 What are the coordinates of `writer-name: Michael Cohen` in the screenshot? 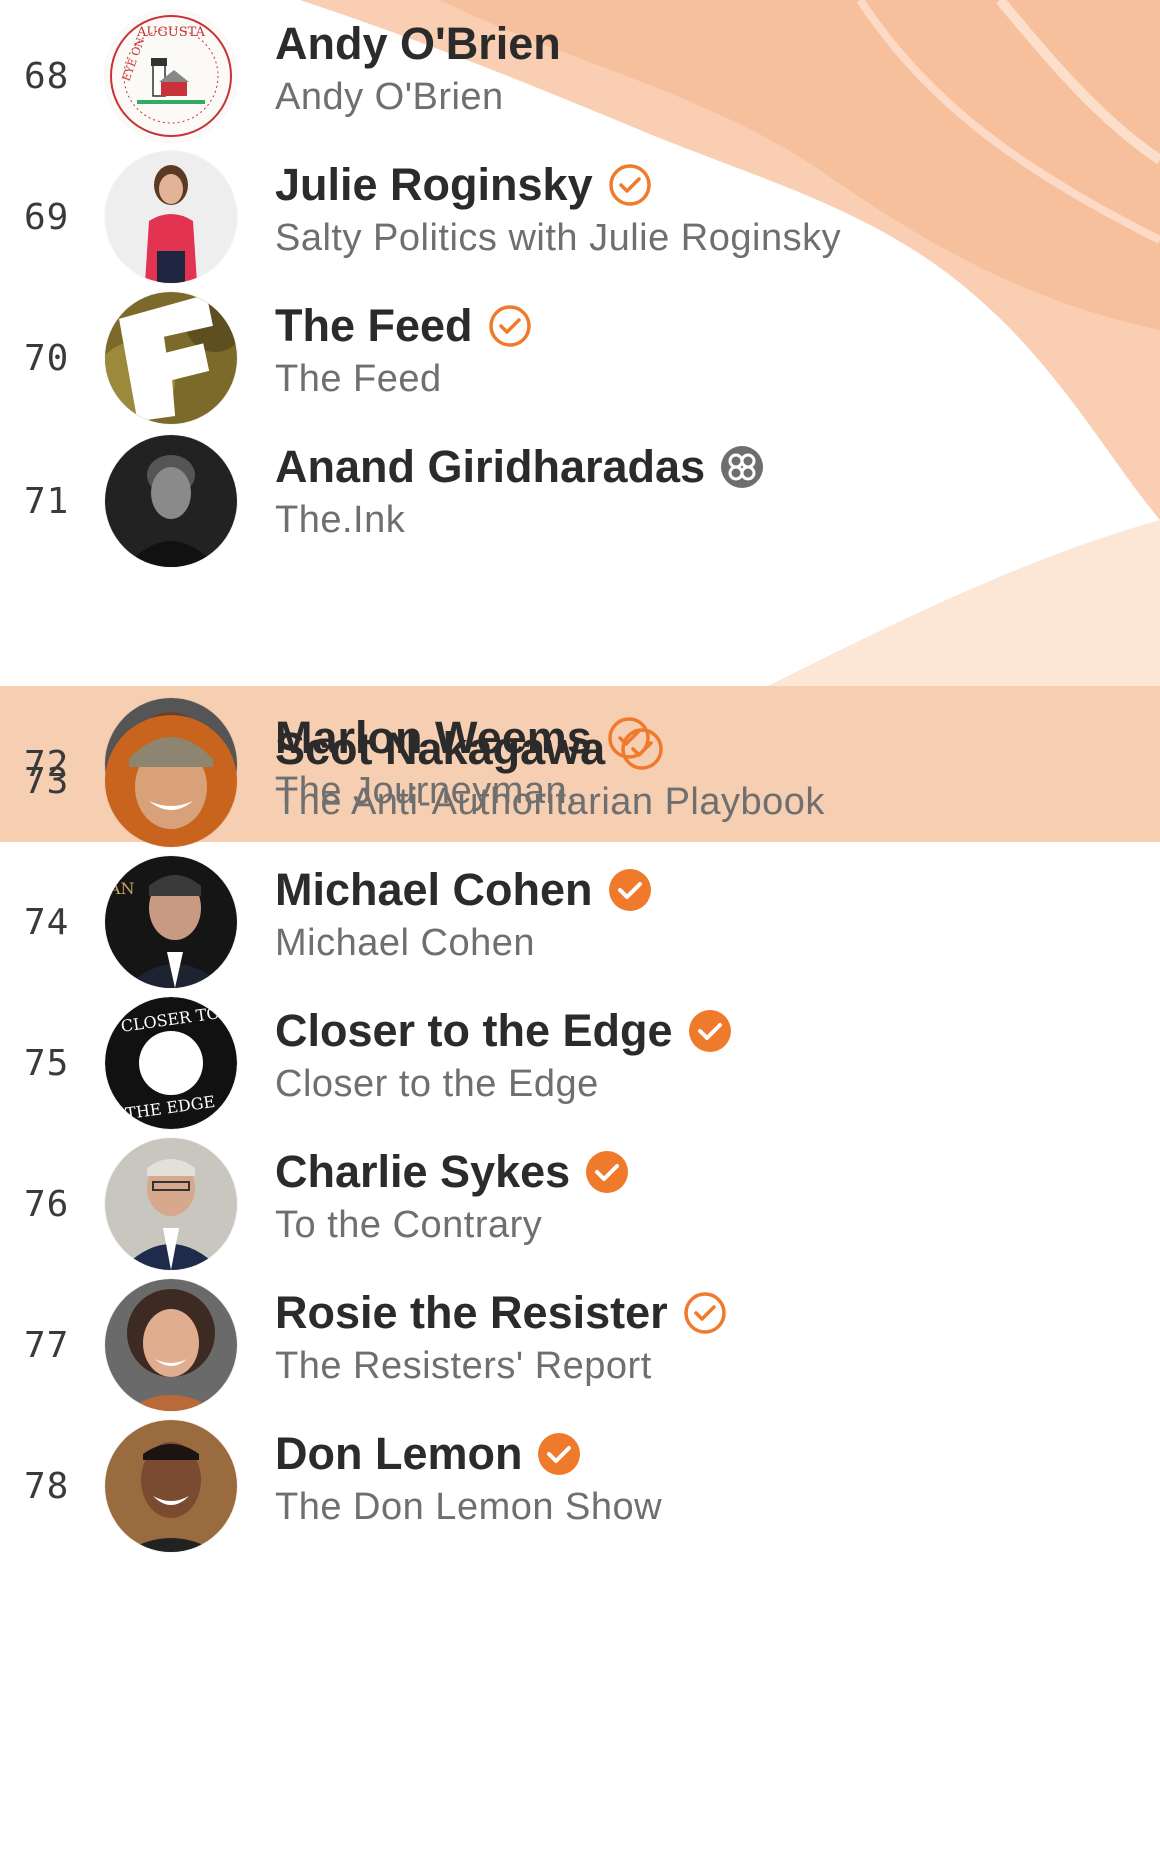 It's located at (434, 890).